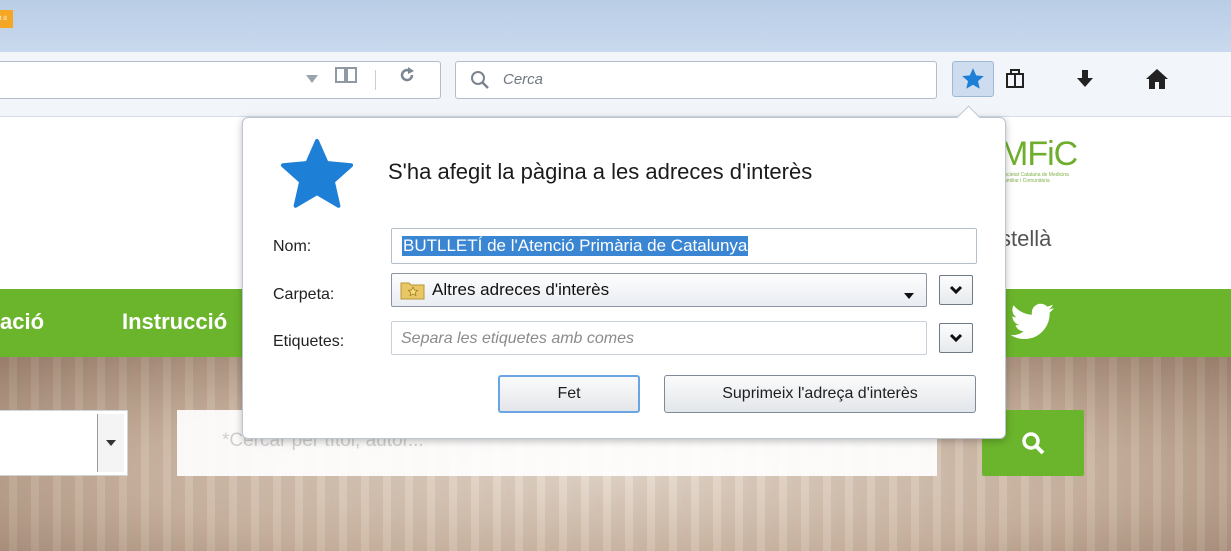  I want to click on site-logo: MFiC, so click(1039, 154).